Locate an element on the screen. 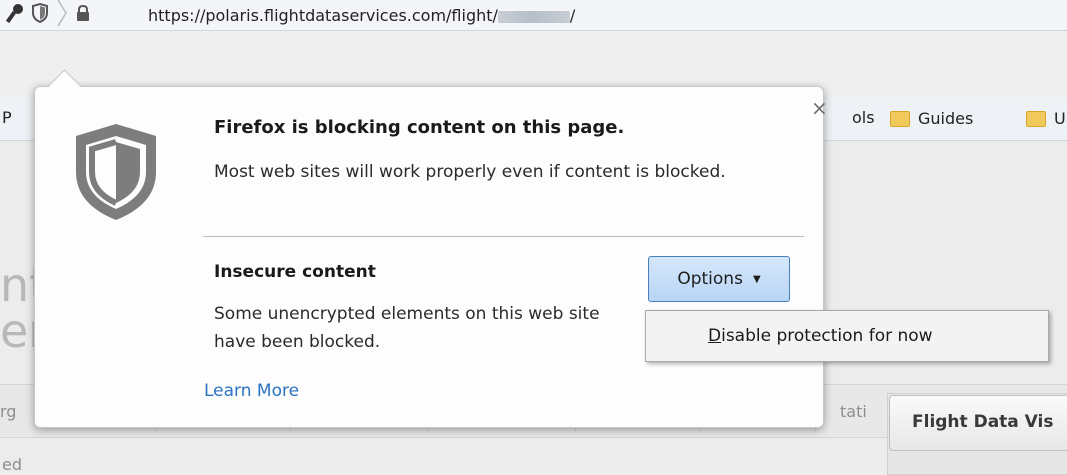 This screenshot has width=1067, height=475. bookmark-item-u: U is located at coordinates (1046, 118).